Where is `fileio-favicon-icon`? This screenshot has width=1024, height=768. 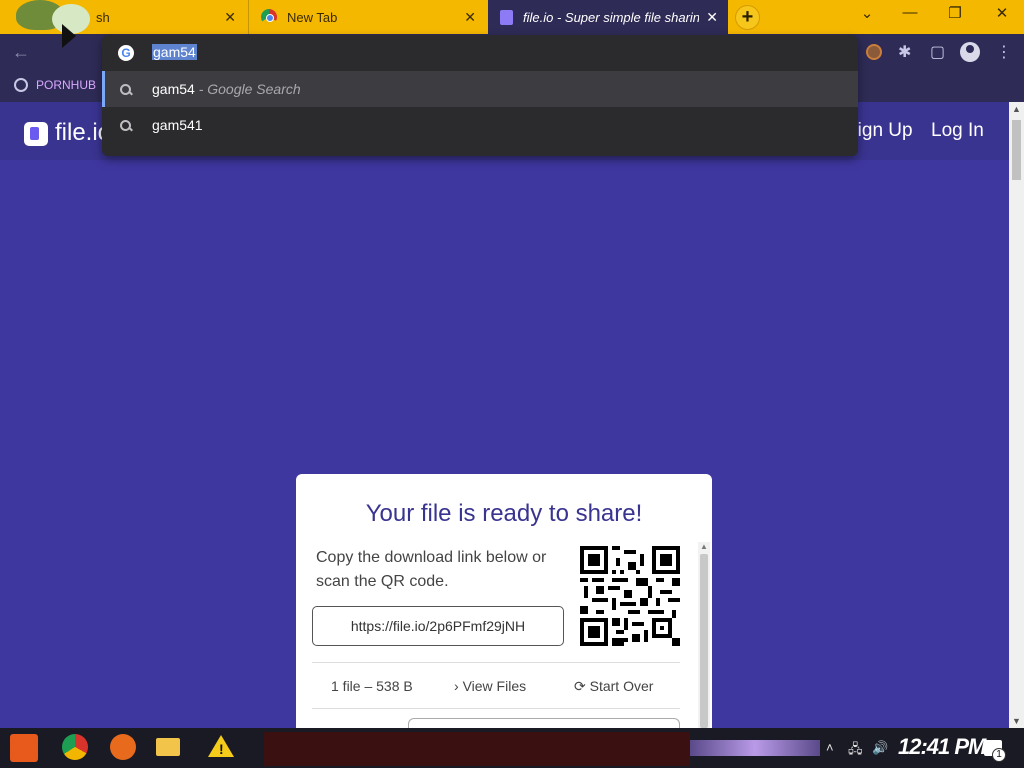 fileio-favicon-icon is located at coordinates (506, 17).